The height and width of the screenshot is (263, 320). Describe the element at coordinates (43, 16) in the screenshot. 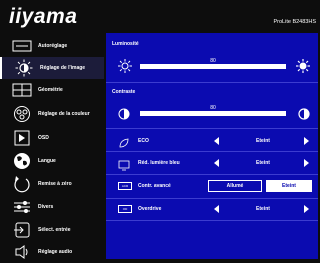

I see `brand-logo: iiyama` at that location.